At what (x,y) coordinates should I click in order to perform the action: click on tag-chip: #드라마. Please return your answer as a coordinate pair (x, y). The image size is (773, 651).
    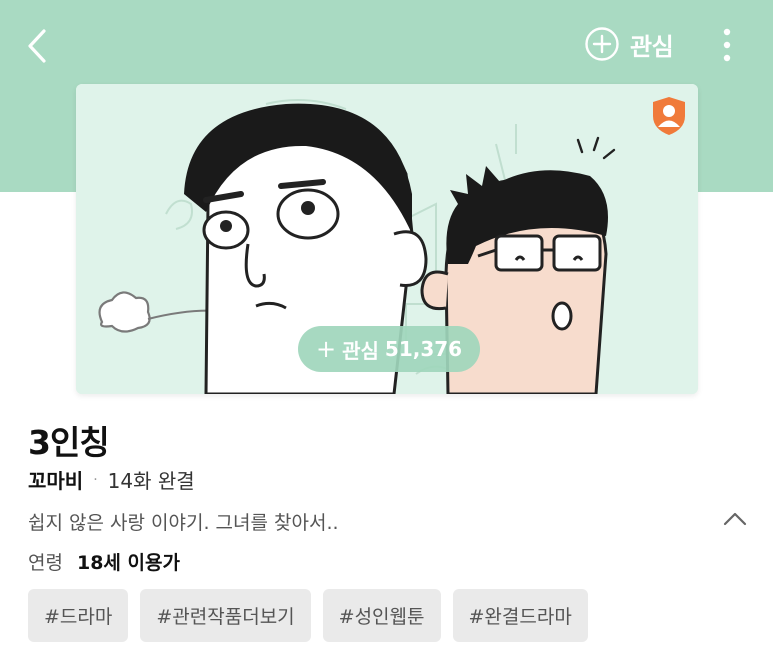
    Looking at the image, I should click on (78, 615).